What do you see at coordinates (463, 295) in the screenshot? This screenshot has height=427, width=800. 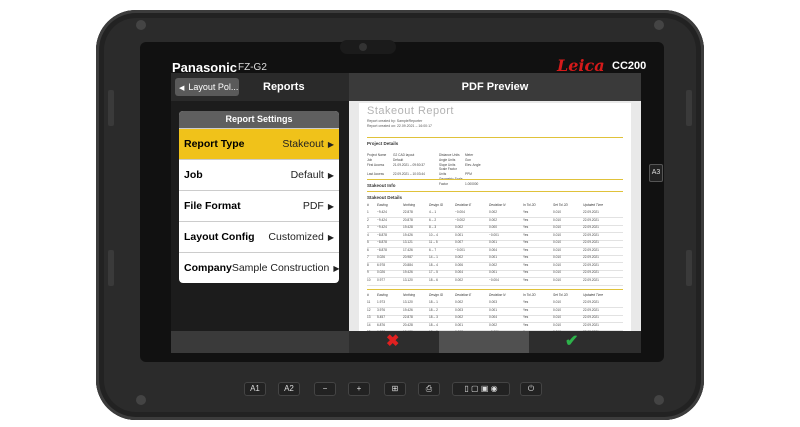 I see `column-header: Deviation E` at bounding box center [463, 295].